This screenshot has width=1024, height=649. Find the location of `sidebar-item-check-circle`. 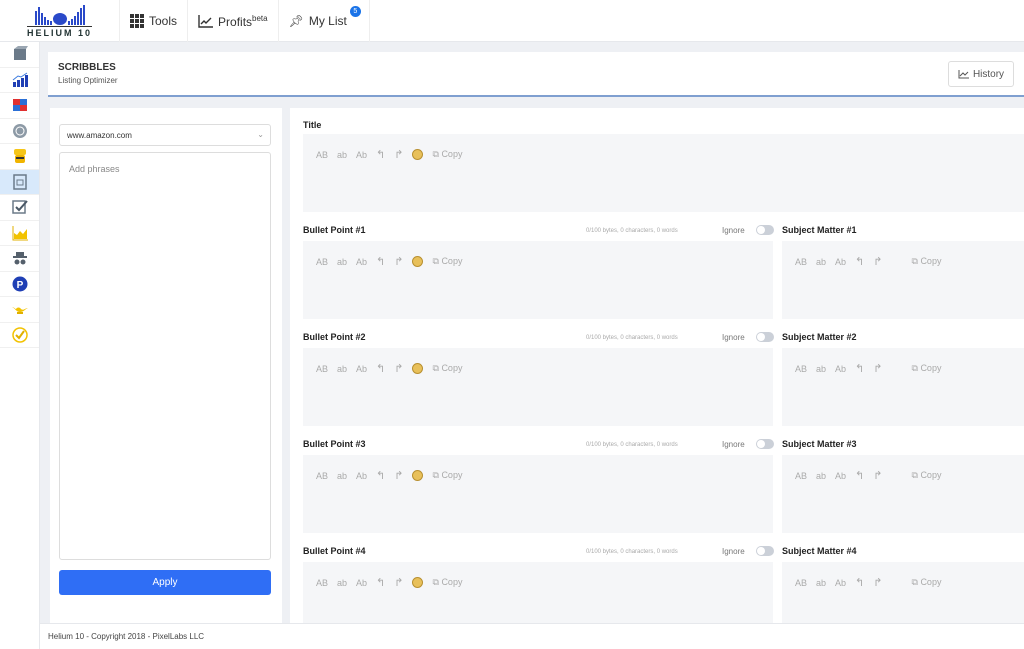

sidebar-item-check-circle is located at coordinates (19, 335).